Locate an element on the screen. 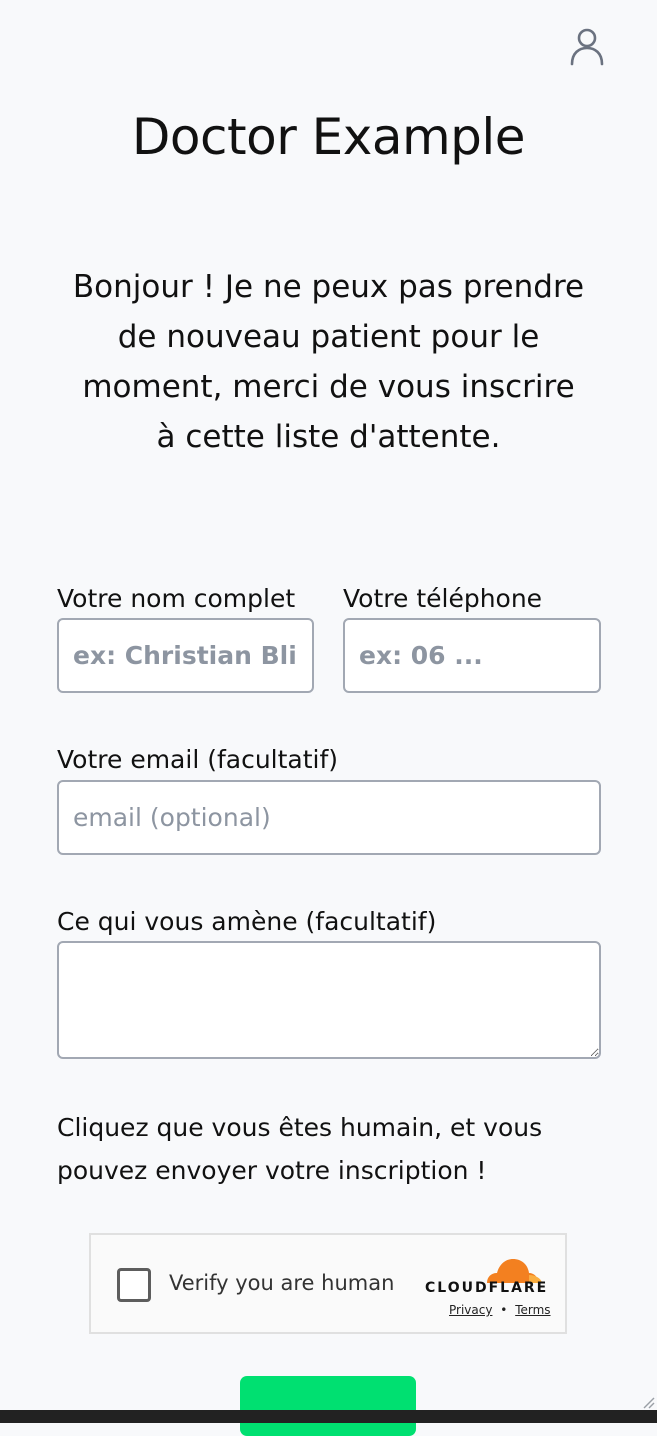 The image size is (657, 1436). name-input is located at coordinates (185, 655).